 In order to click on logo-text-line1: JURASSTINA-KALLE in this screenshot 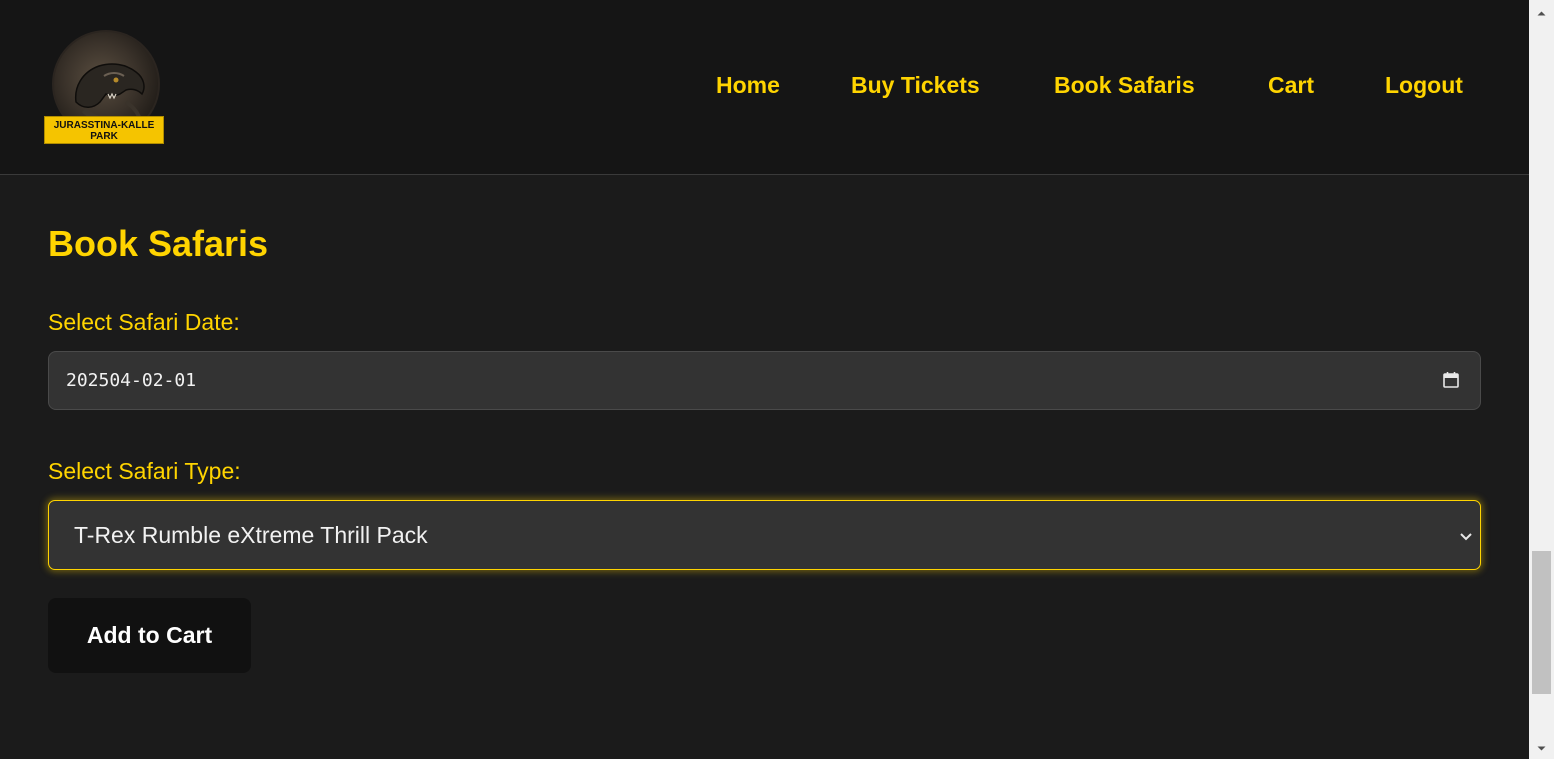, I will do `click(104, 125)`.